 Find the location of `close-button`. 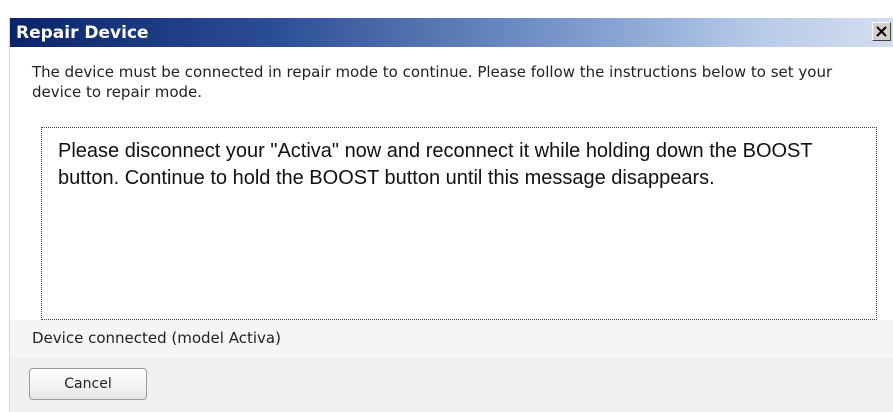

close-button is located at coordinates (881, 31).